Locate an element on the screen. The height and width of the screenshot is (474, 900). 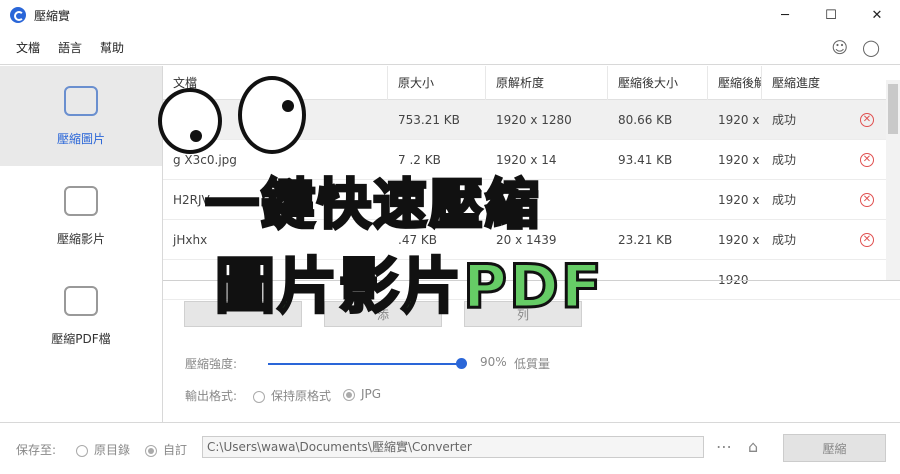
cell-orig-res: 1920 x 1280 is located at coordinates (534, 119).